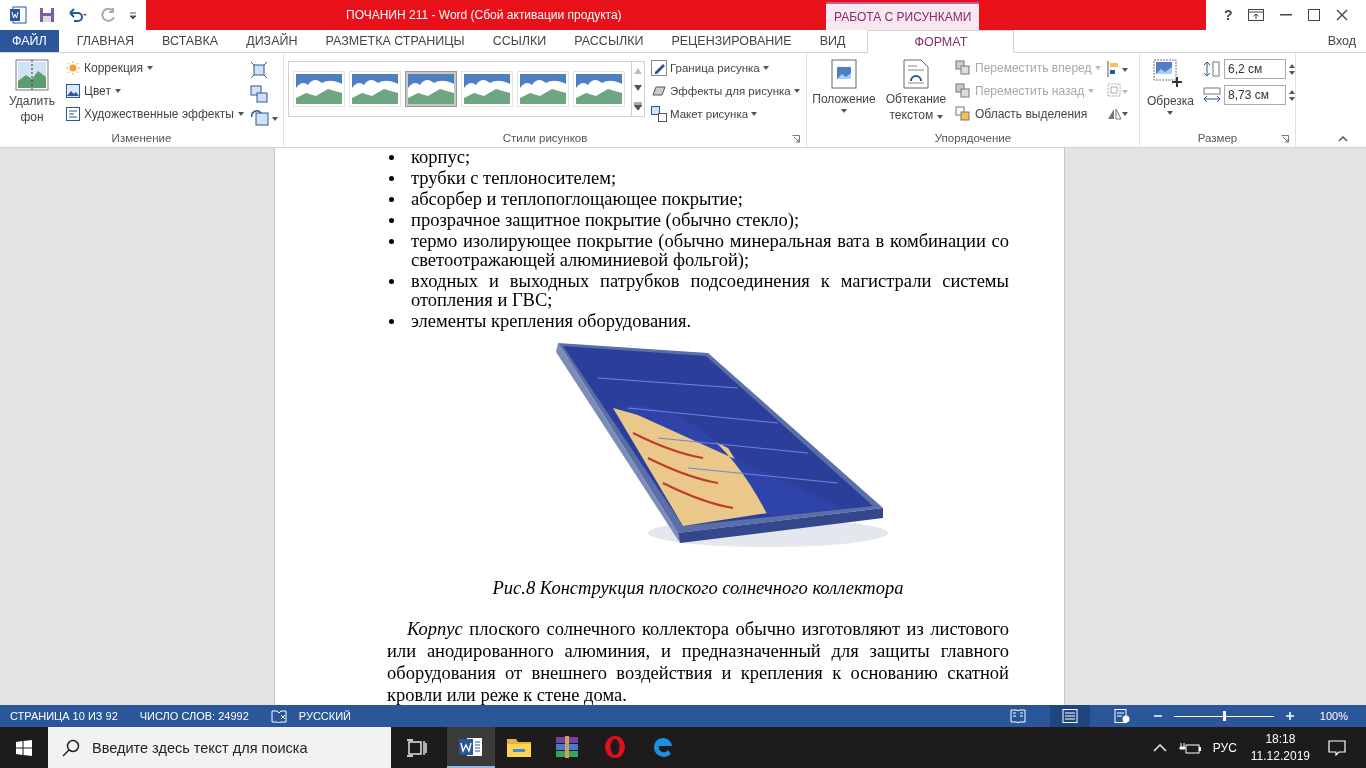 Image resolution: width=1366 pixels, height=768 pixels. Describe the element at coordinates (155, 67) in the screenshot. I see `dropdown-button: Коррекция` at that location.